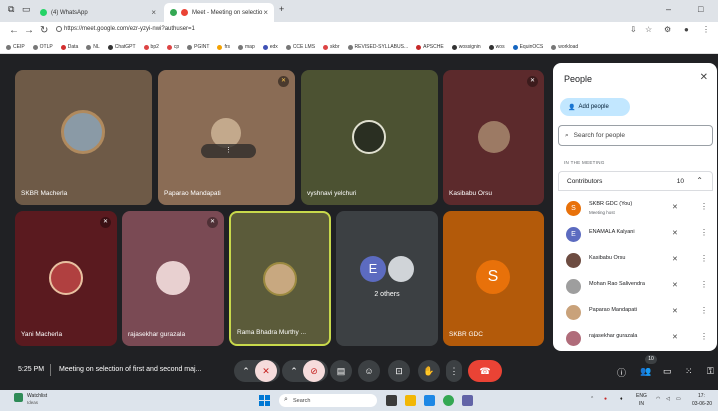 This screenshot has width=718, height=411. I want to click on info-icon: ⓘ, so click(621, 372).